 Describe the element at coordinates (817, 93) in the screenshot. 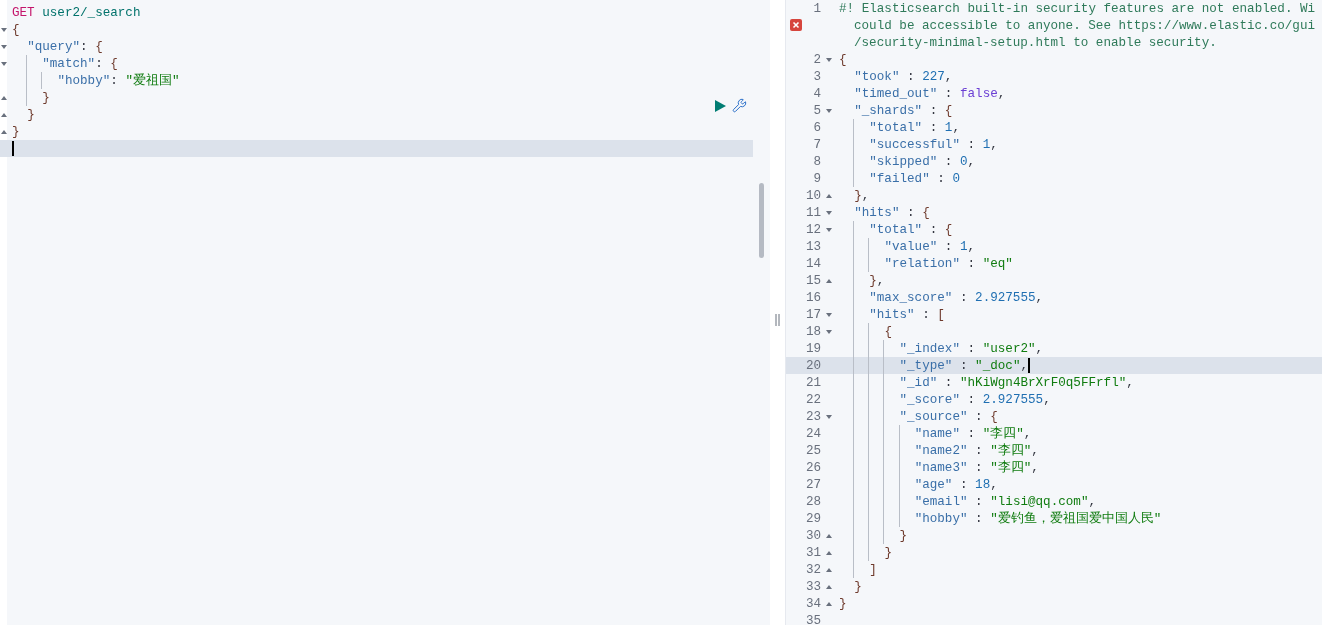

I see `line-number: 4` at that location.